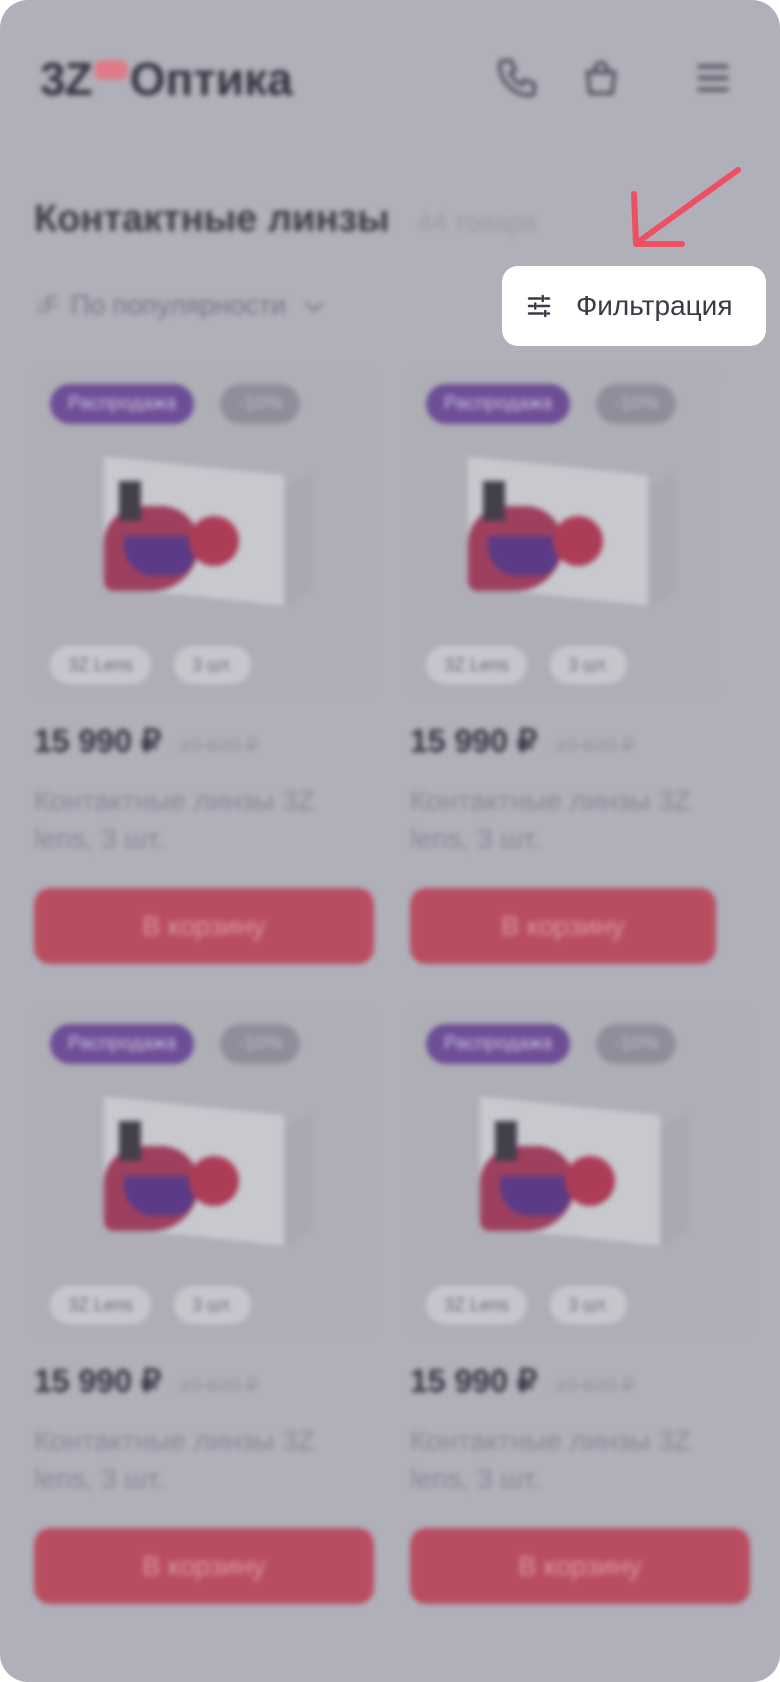 The image size is (780, 1682). What do you see at coordinates (66, 79) in the screenshot?
I see `logo-mark: 3Z` at bounding box center [66, 79].